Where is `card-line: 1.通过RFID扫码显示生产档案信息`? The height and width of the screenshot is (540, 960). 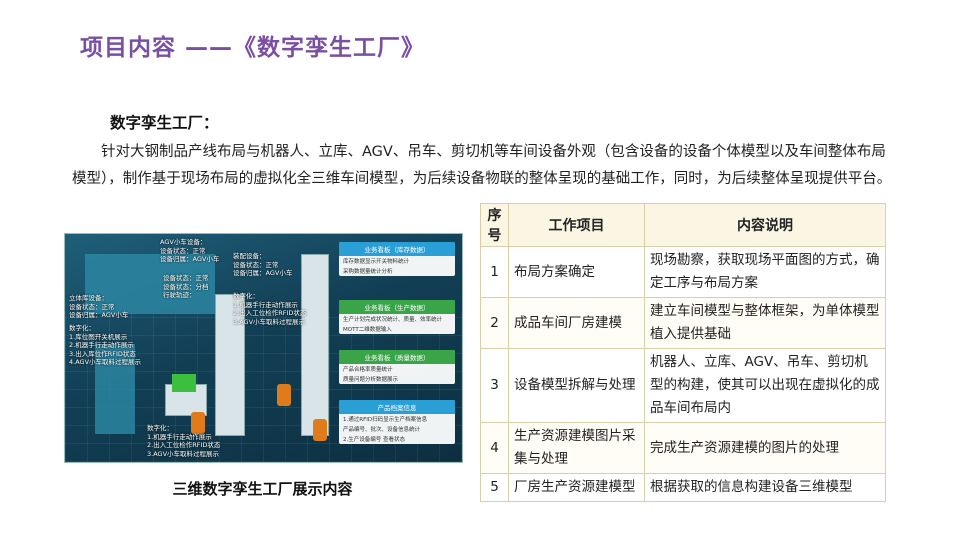
card-line: 1.通过RFID扫码显示生产档案信息 is located at coordinates (385, 420).